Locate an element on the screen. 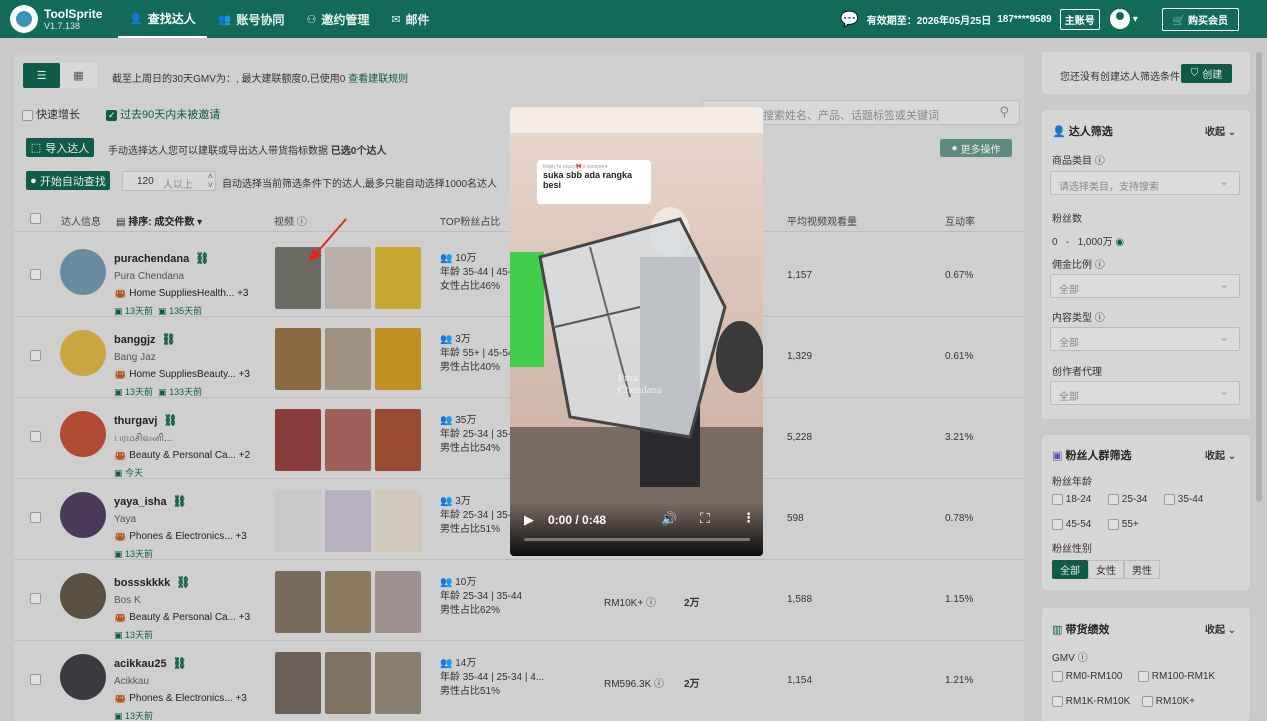  more-options-icon: ⋮ is located at coordinates (748, 518).